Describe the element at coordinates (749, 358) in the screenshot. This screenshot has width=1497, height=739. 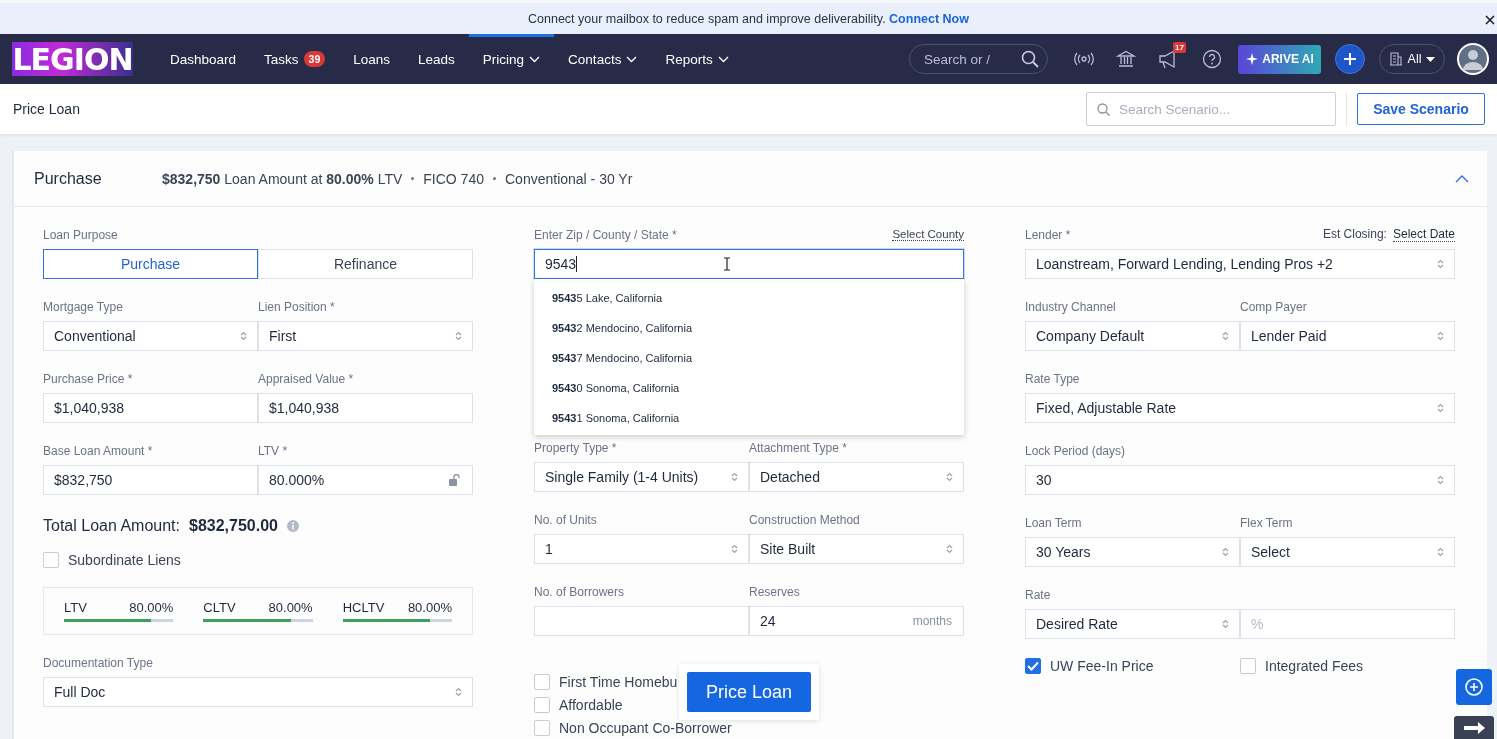
I see `suggestion-item: 95437 Mendocino, California` at that location.